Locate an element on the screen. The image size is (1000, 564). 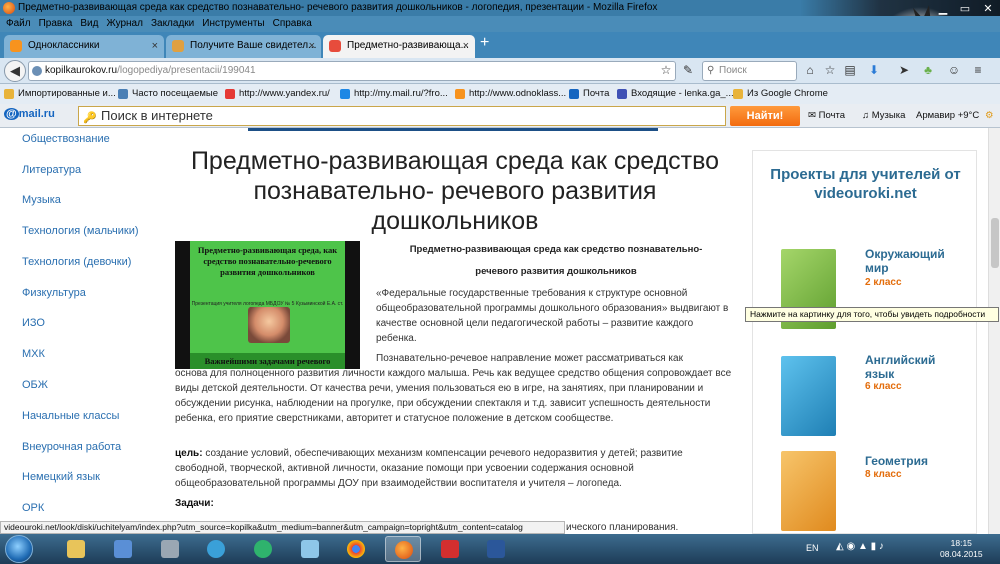
wrench-icon: ✎ is located at coordinates (688, 70).